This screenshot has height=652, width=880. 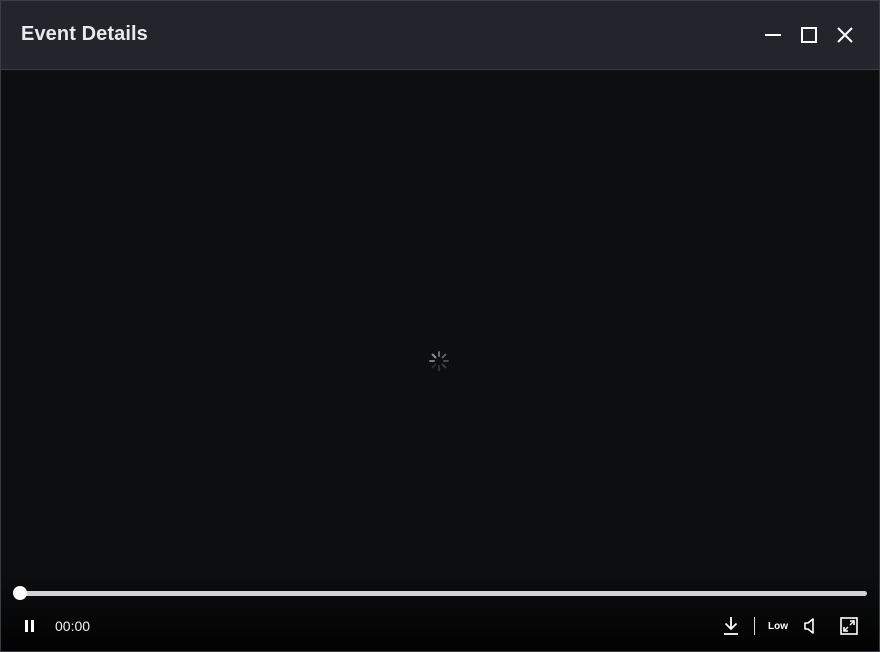 I want to click on download-button, so click(x=731, y=626).